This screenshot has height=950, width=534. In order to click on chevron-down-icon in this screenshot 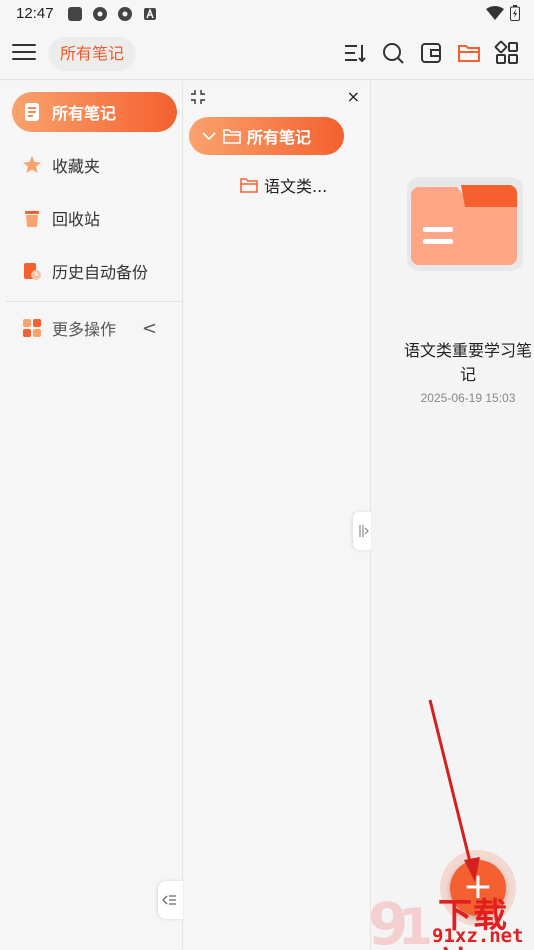, I will do `click(209, 136)`.